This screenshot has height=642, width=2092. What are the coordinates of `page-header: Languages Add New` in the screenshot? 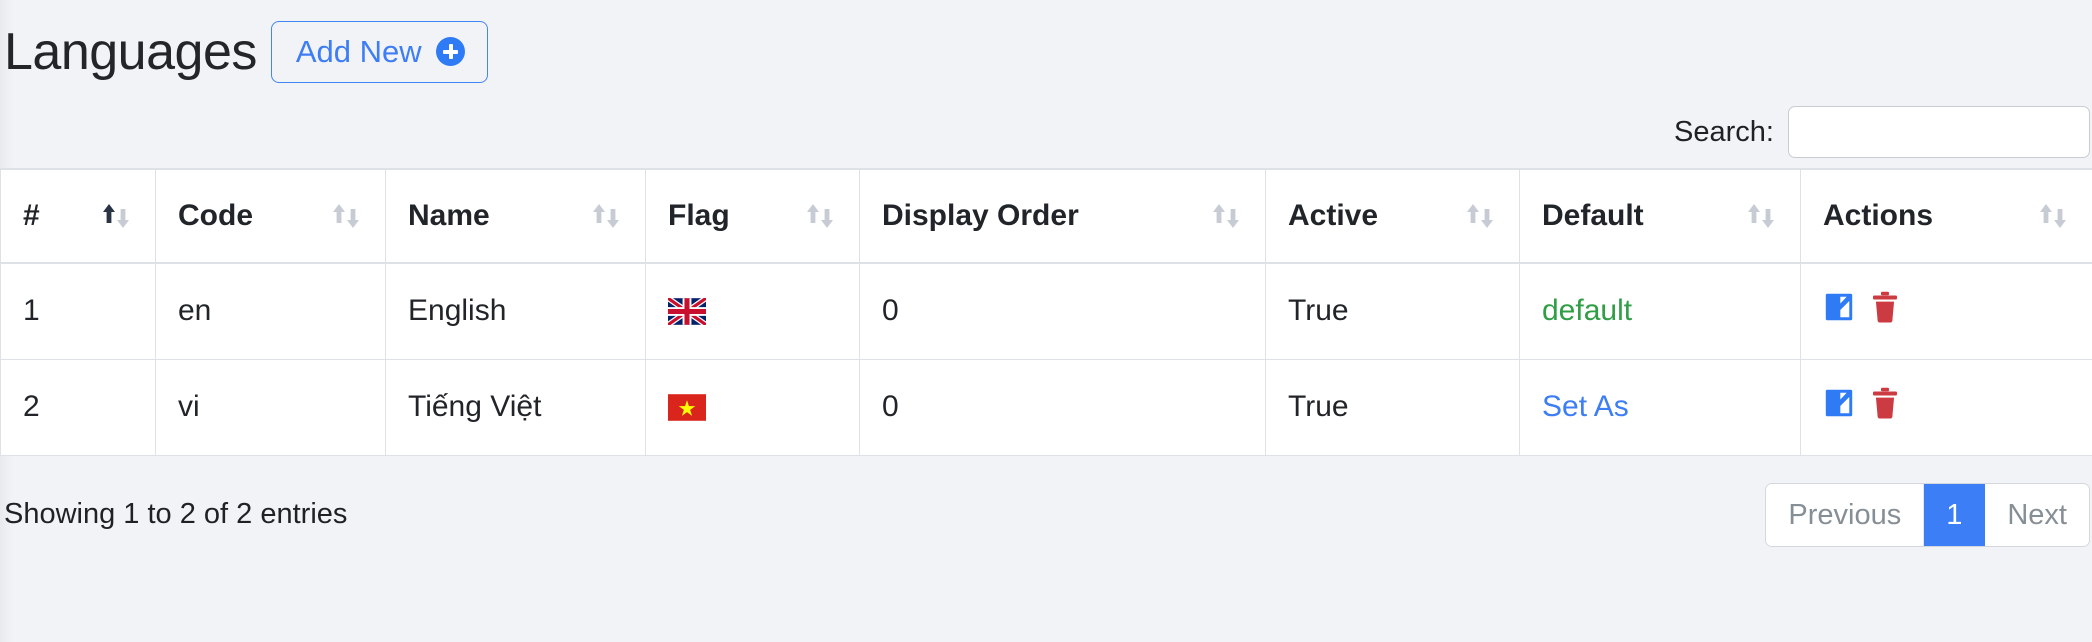 It's located at (1046, 48).